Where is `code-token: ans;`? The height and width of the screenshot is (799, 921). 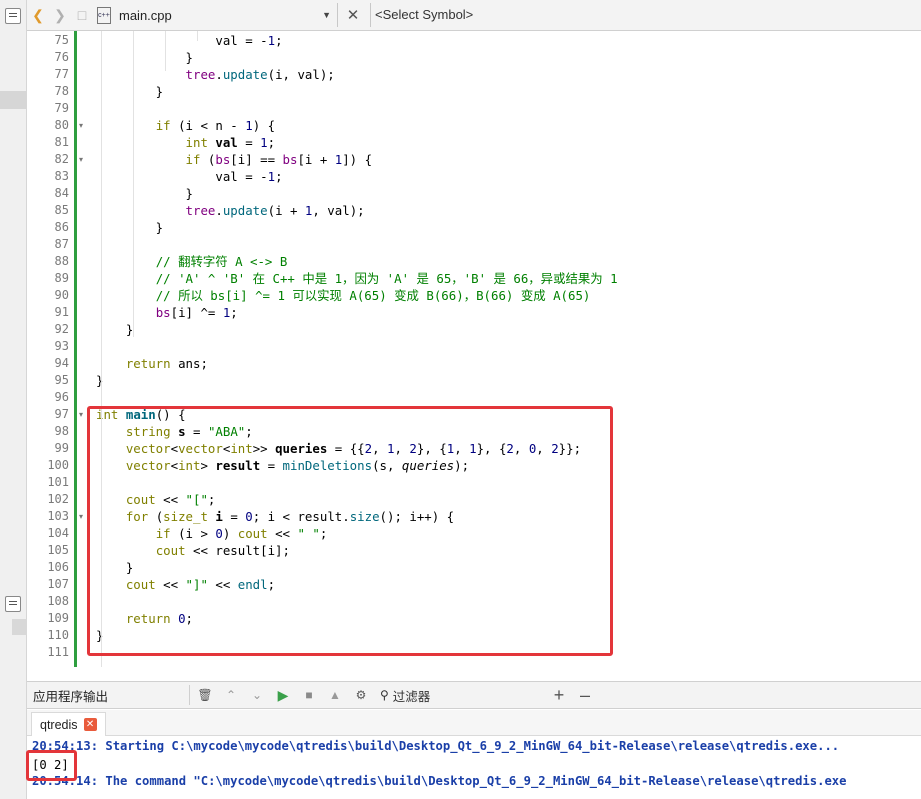
code-token: ans; is located at coordinates (189, 363).